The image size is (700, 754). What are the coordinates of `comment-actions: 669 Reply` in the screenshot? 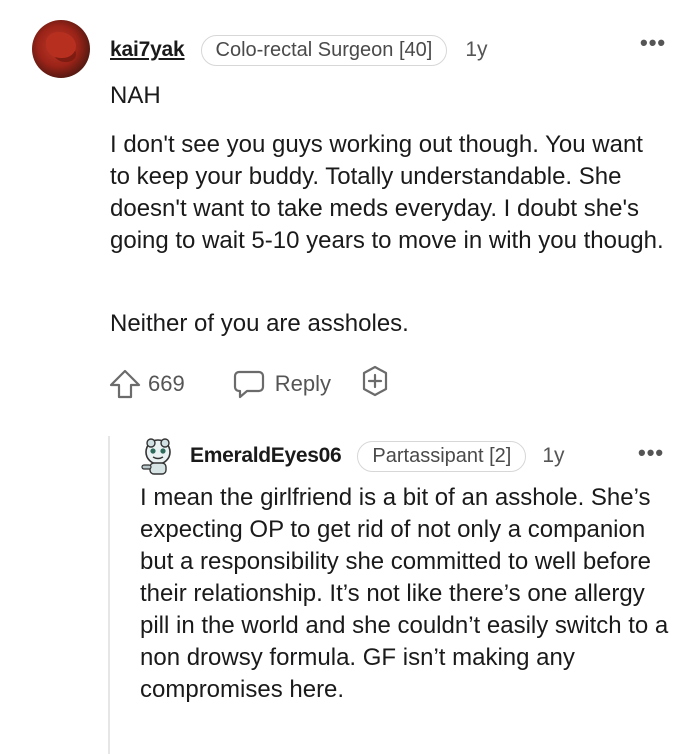 It's located at (249, 384).